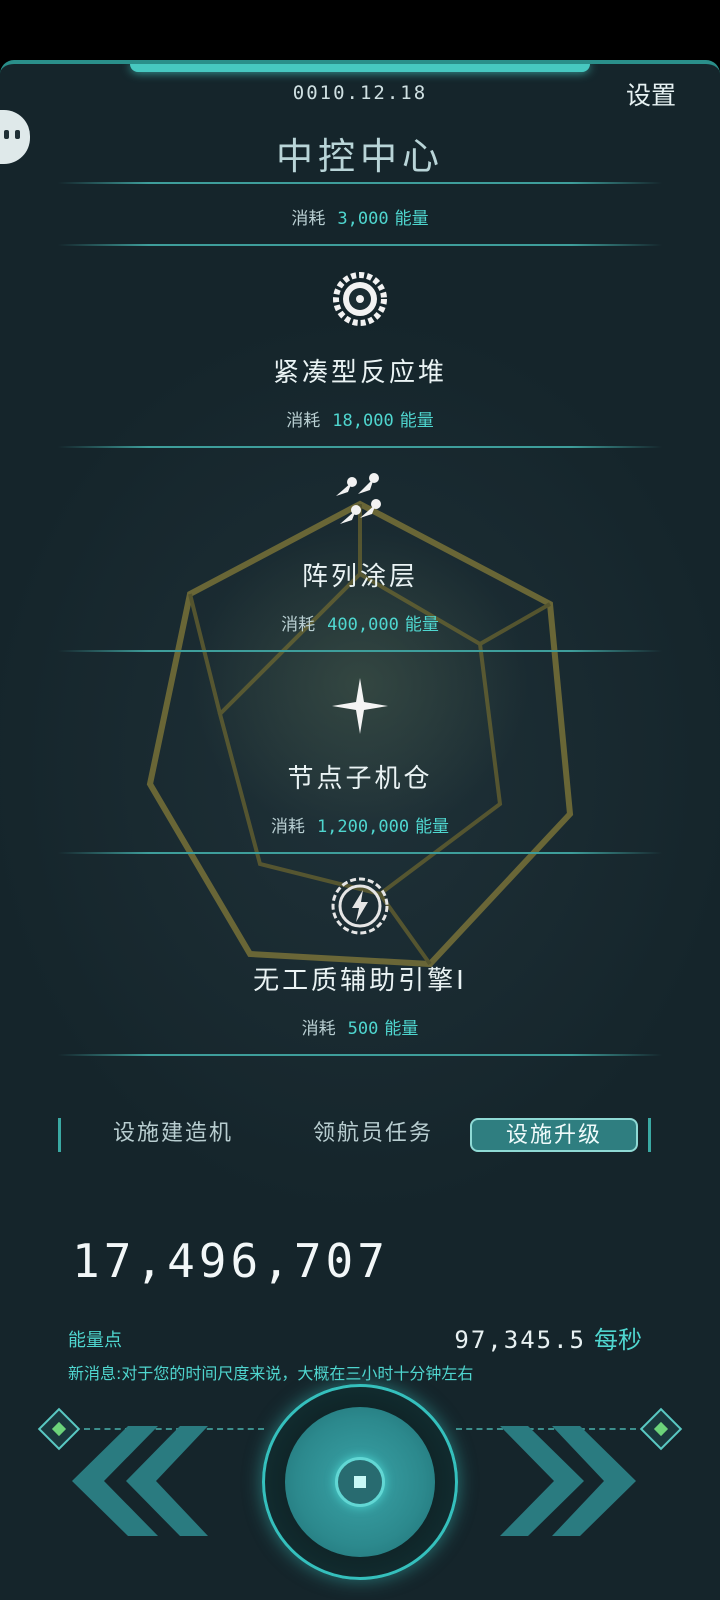 This screenshot has height=1600, width=720. I want to click on energy-points-label: 能量点, so click(95, 1340).